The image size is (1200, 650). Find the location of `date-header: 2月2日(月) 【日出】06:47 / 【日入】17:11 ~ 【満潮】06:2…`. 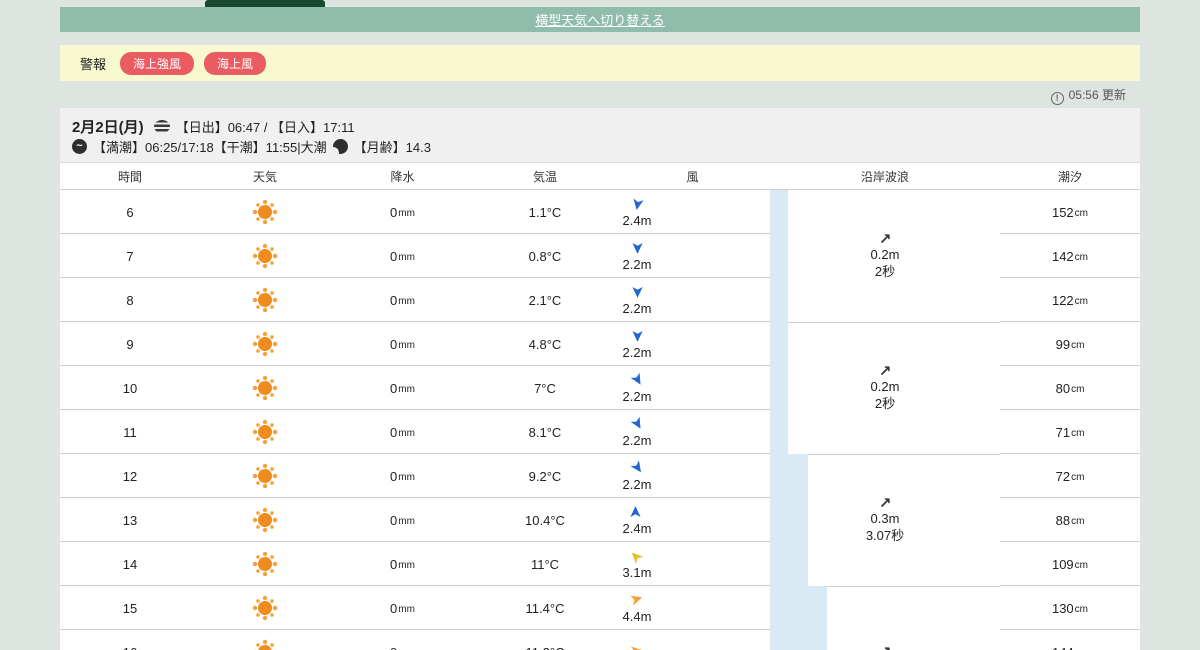

date-header: 2月2日(月) 【日出】06:47 / 【日入】17:11 ~ 【満潮】06:2… is located at coordinates (600, 135).